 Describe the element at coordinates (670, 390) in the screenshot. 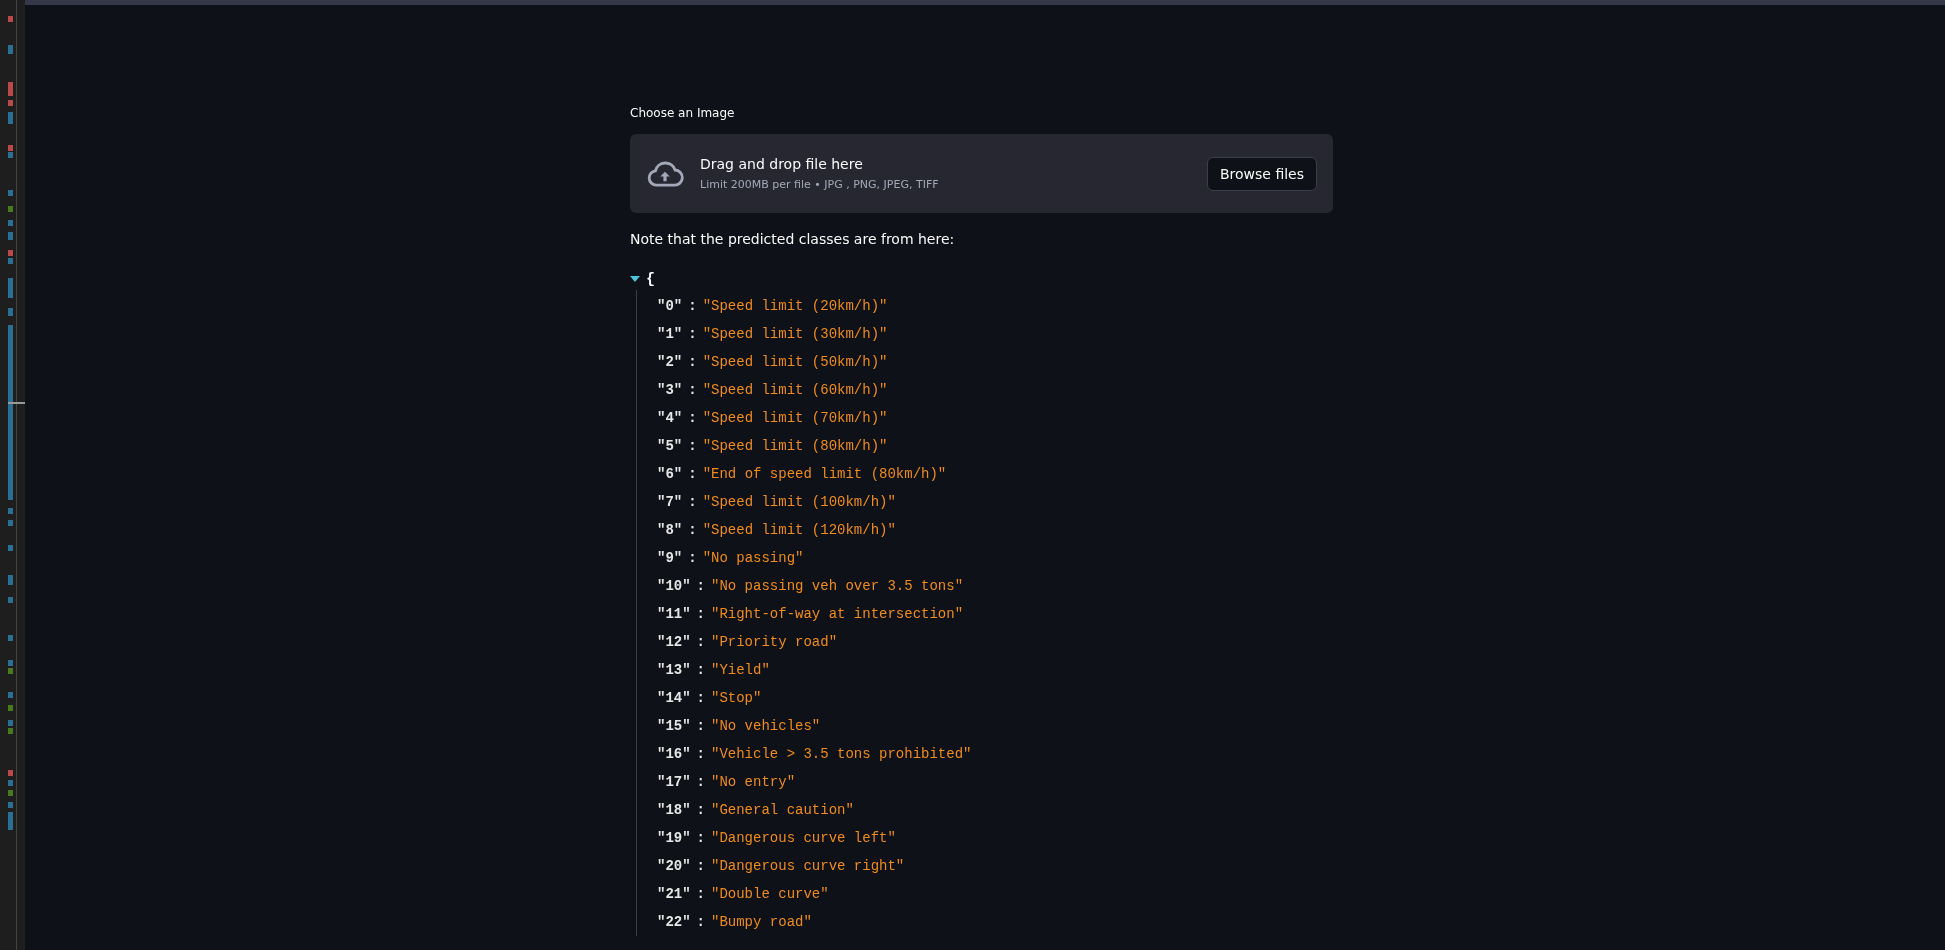

I see `json-key: "3"` at that location.